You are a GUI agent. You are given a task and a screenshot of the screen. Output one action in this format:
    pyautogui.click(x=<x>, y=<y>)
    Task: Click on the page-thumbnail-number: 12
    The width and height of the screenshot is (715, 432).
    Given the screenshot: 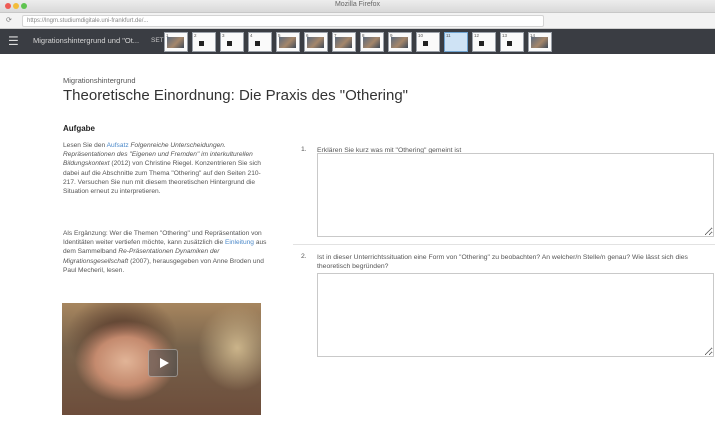 What is the action you would take?
    pyautogui.click(x=477, y=35)
    